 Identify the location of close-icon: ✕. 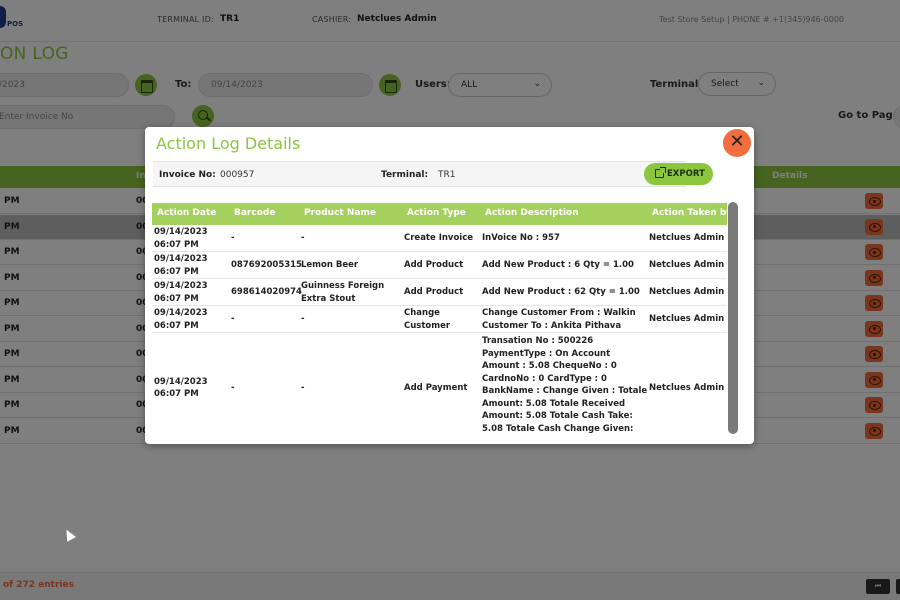
(737, 143).